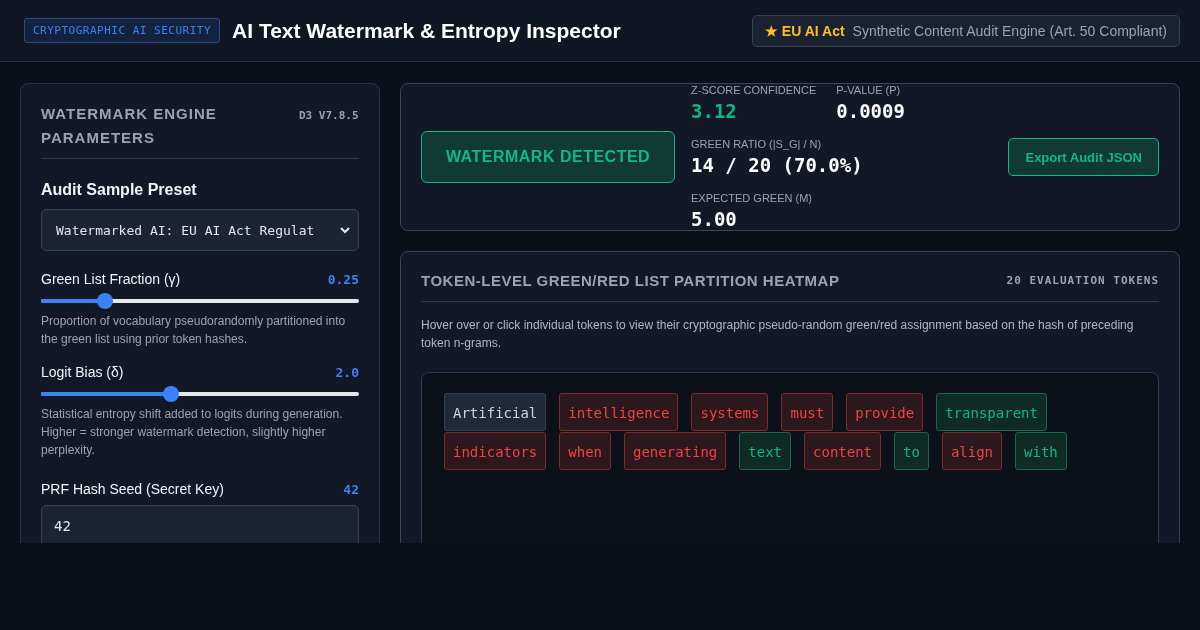  Describe the element at coordinates (777, 165) in the screenshot. I see `stat-value: 14 / 20 (70.0%)` at that location.